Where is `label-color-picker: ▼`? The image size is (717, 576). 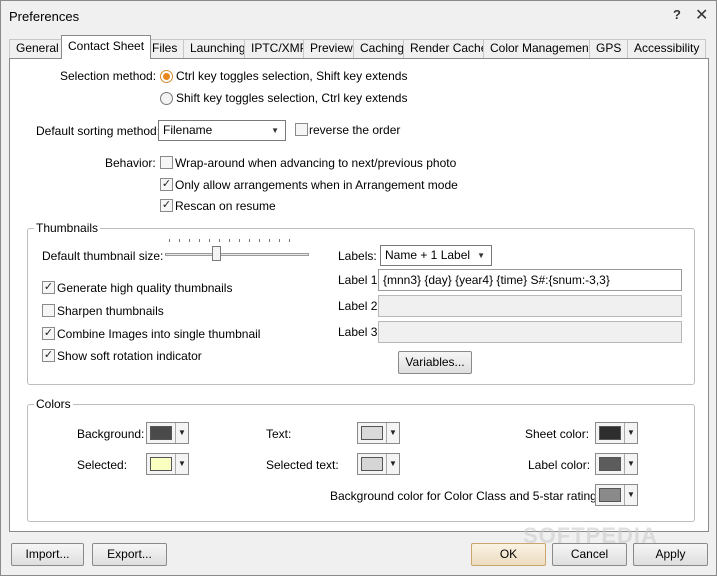 label-color-picker: ▼ is located at coordinates (616, 464).